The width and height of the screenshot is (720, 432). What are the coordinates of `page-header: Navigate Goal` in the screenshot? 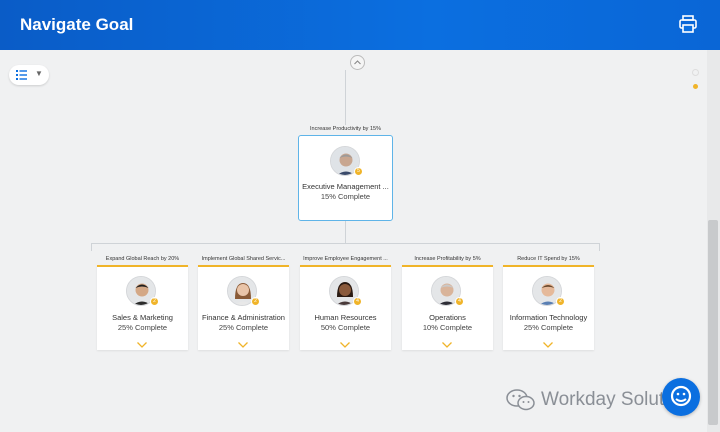 It's located at (360, 25).